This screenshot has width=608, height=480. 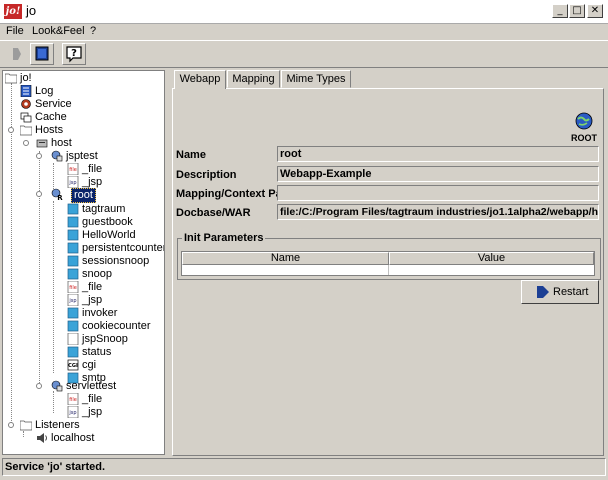 I want to click on stop-icon, so click(x=42, y=53).